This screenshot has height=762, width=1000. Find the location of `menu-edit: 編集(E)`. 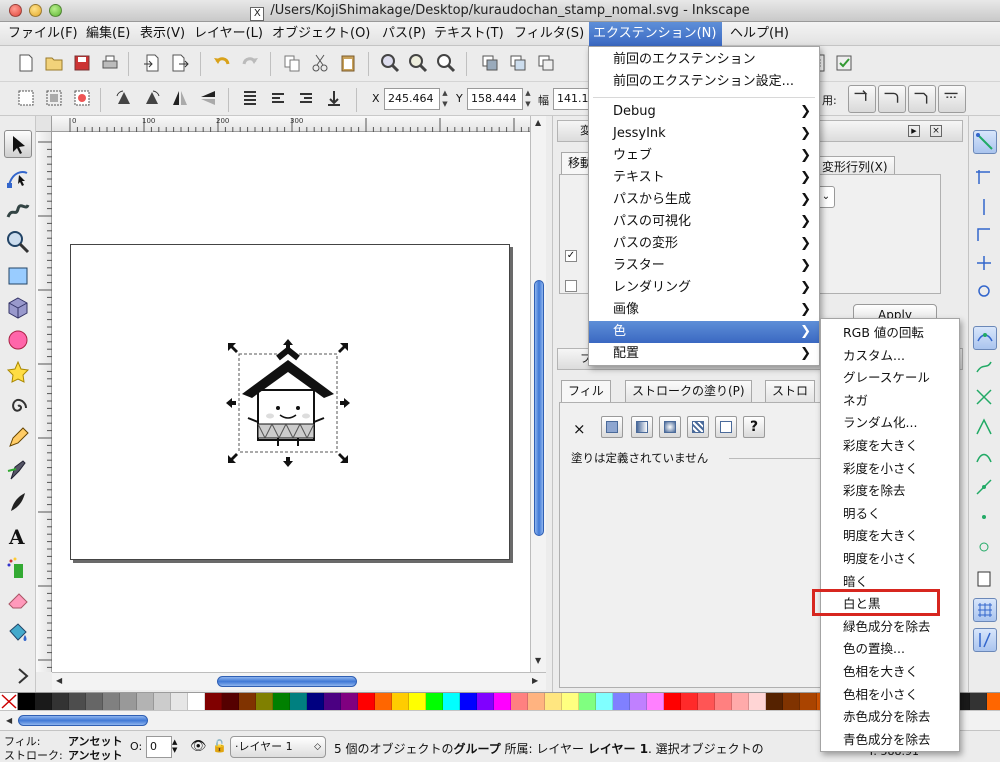

menu-edit: 編集(E) is located at coordinates (108, 34).